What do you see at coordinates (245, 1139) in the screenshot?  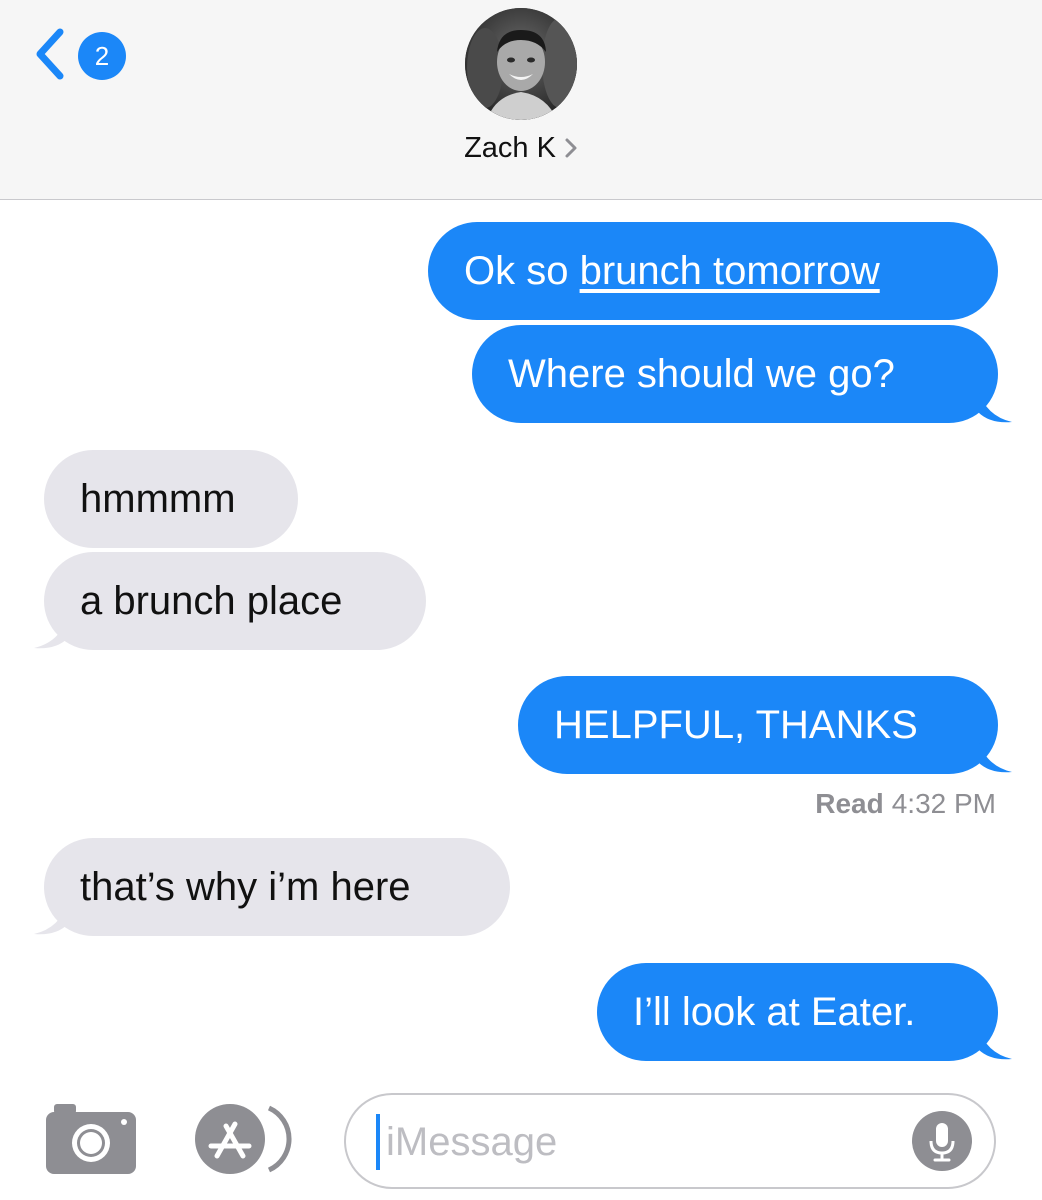 I see `app-store-icon` at bounding box center [245, 1139].